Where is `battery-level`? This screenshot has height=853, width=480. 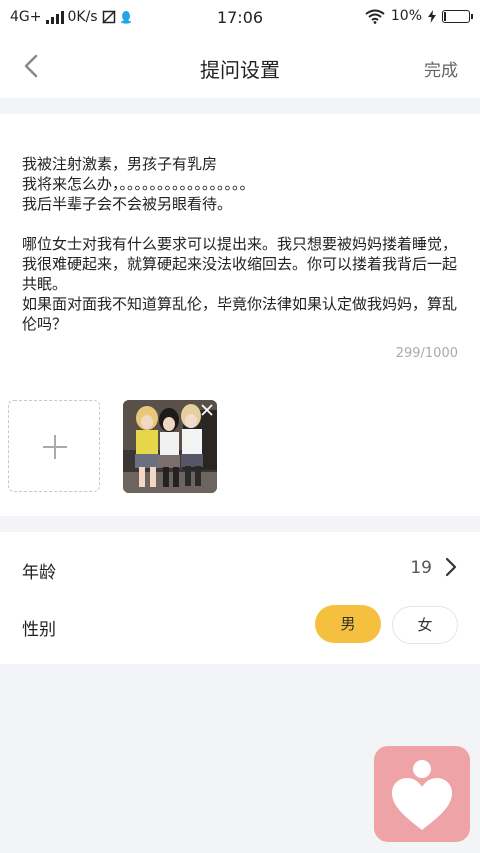
battery-level is located at coordinates (445, 16).